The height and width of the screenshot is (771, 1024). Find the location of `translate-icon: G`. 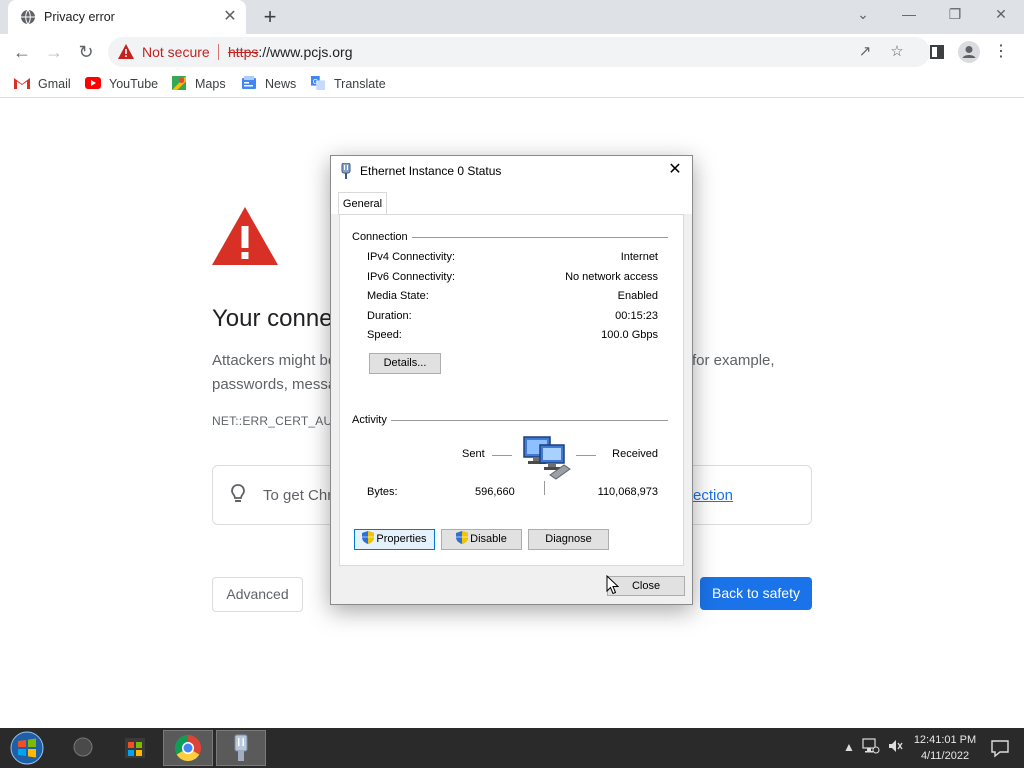

translate-icon: G is located at coordinates (318, 83).